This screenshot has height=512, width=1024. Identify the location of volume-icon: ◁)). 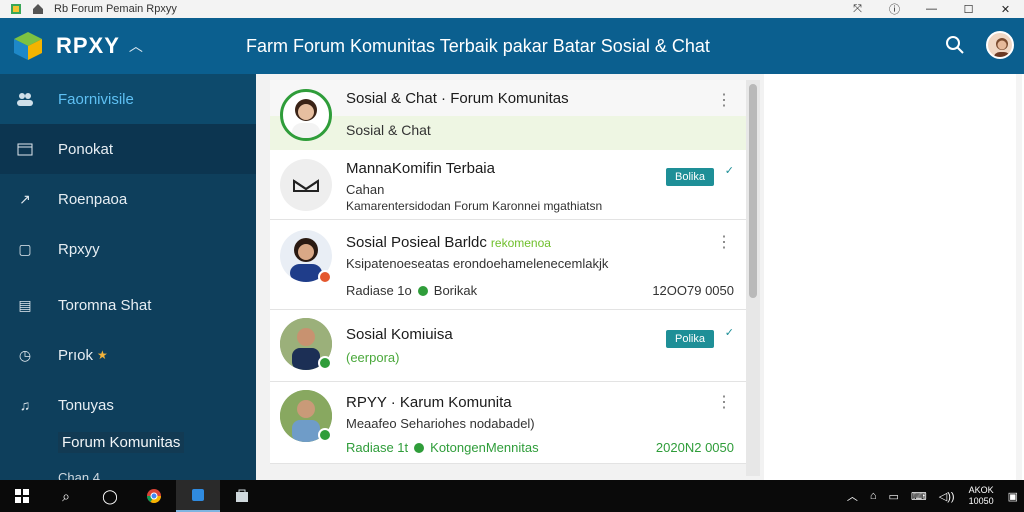
(947, 496).